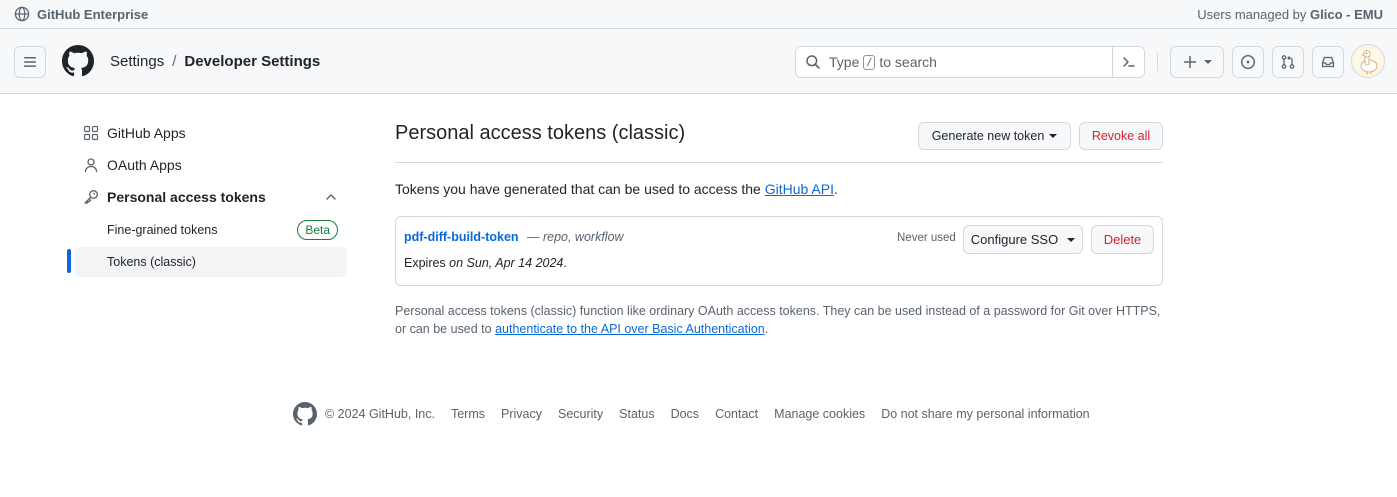 Image resolution: width=1397 pixels, height=497 pixels. I want to click on expires-date: on Sun, Apr 14 2024, so click(506, 263).